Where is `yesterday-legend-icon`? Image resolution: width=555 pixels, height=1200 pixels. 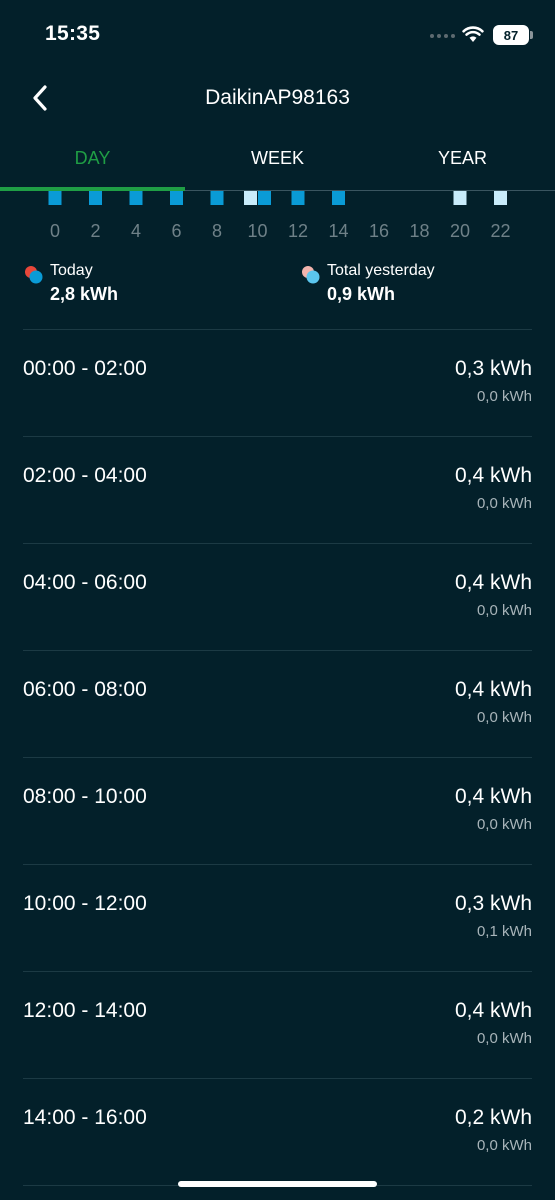 yesterday-legend-icon is located at coordinates (311, 275).